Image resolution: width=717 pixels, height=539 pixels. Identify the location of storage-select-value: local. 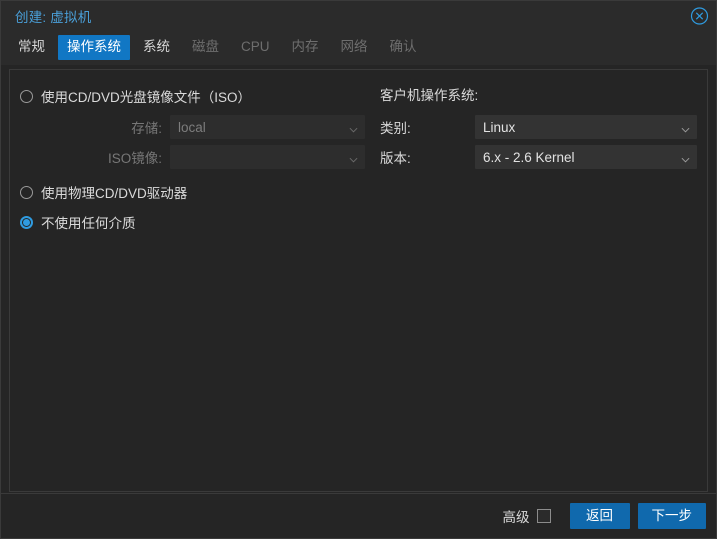
(192, 127).